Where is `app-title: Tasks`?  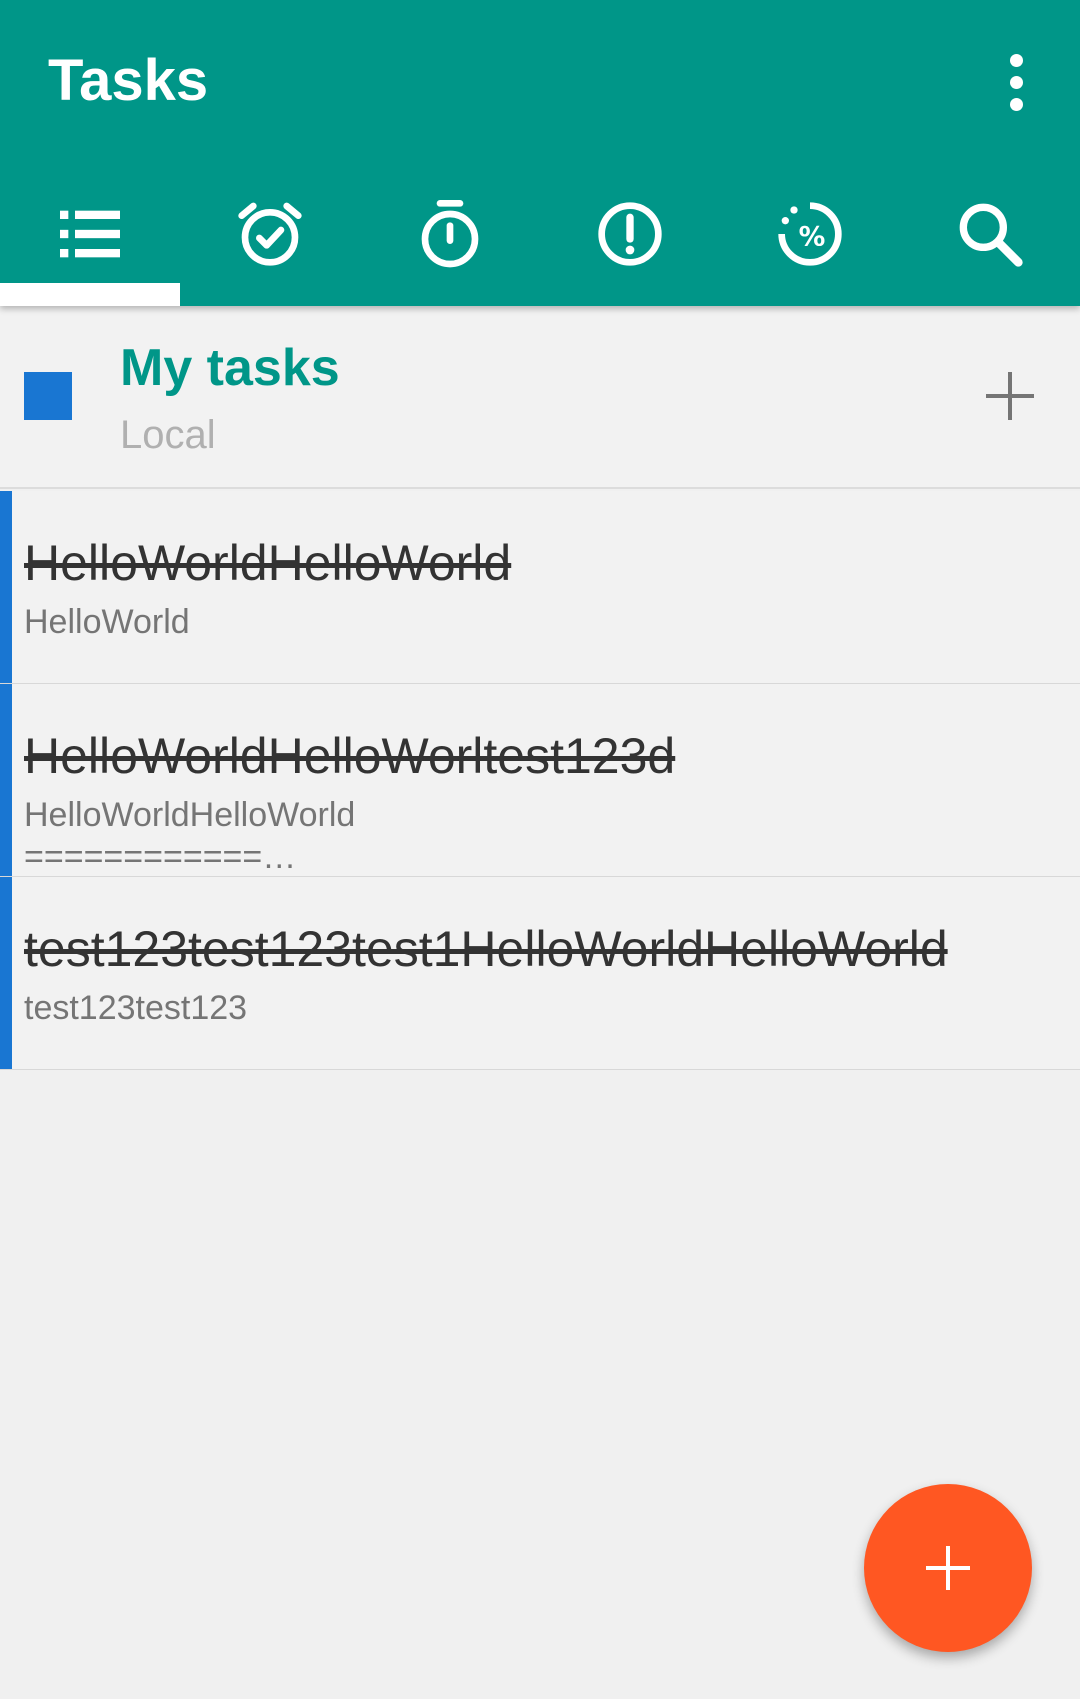 app-title: Tasks is located at coordinates (128, 80).